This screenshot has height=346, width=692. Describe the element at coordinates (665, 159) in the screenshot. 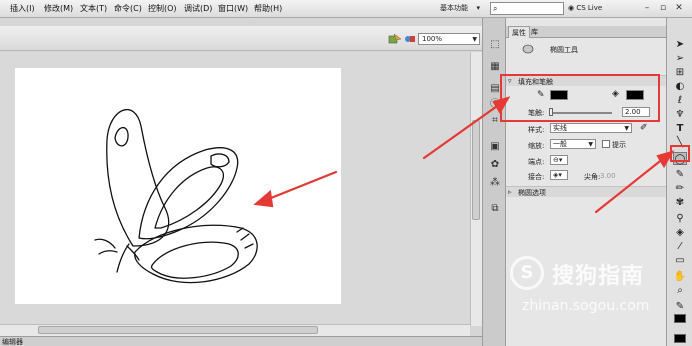

I see `arrow-to-ellipse-tool-head` at that location.